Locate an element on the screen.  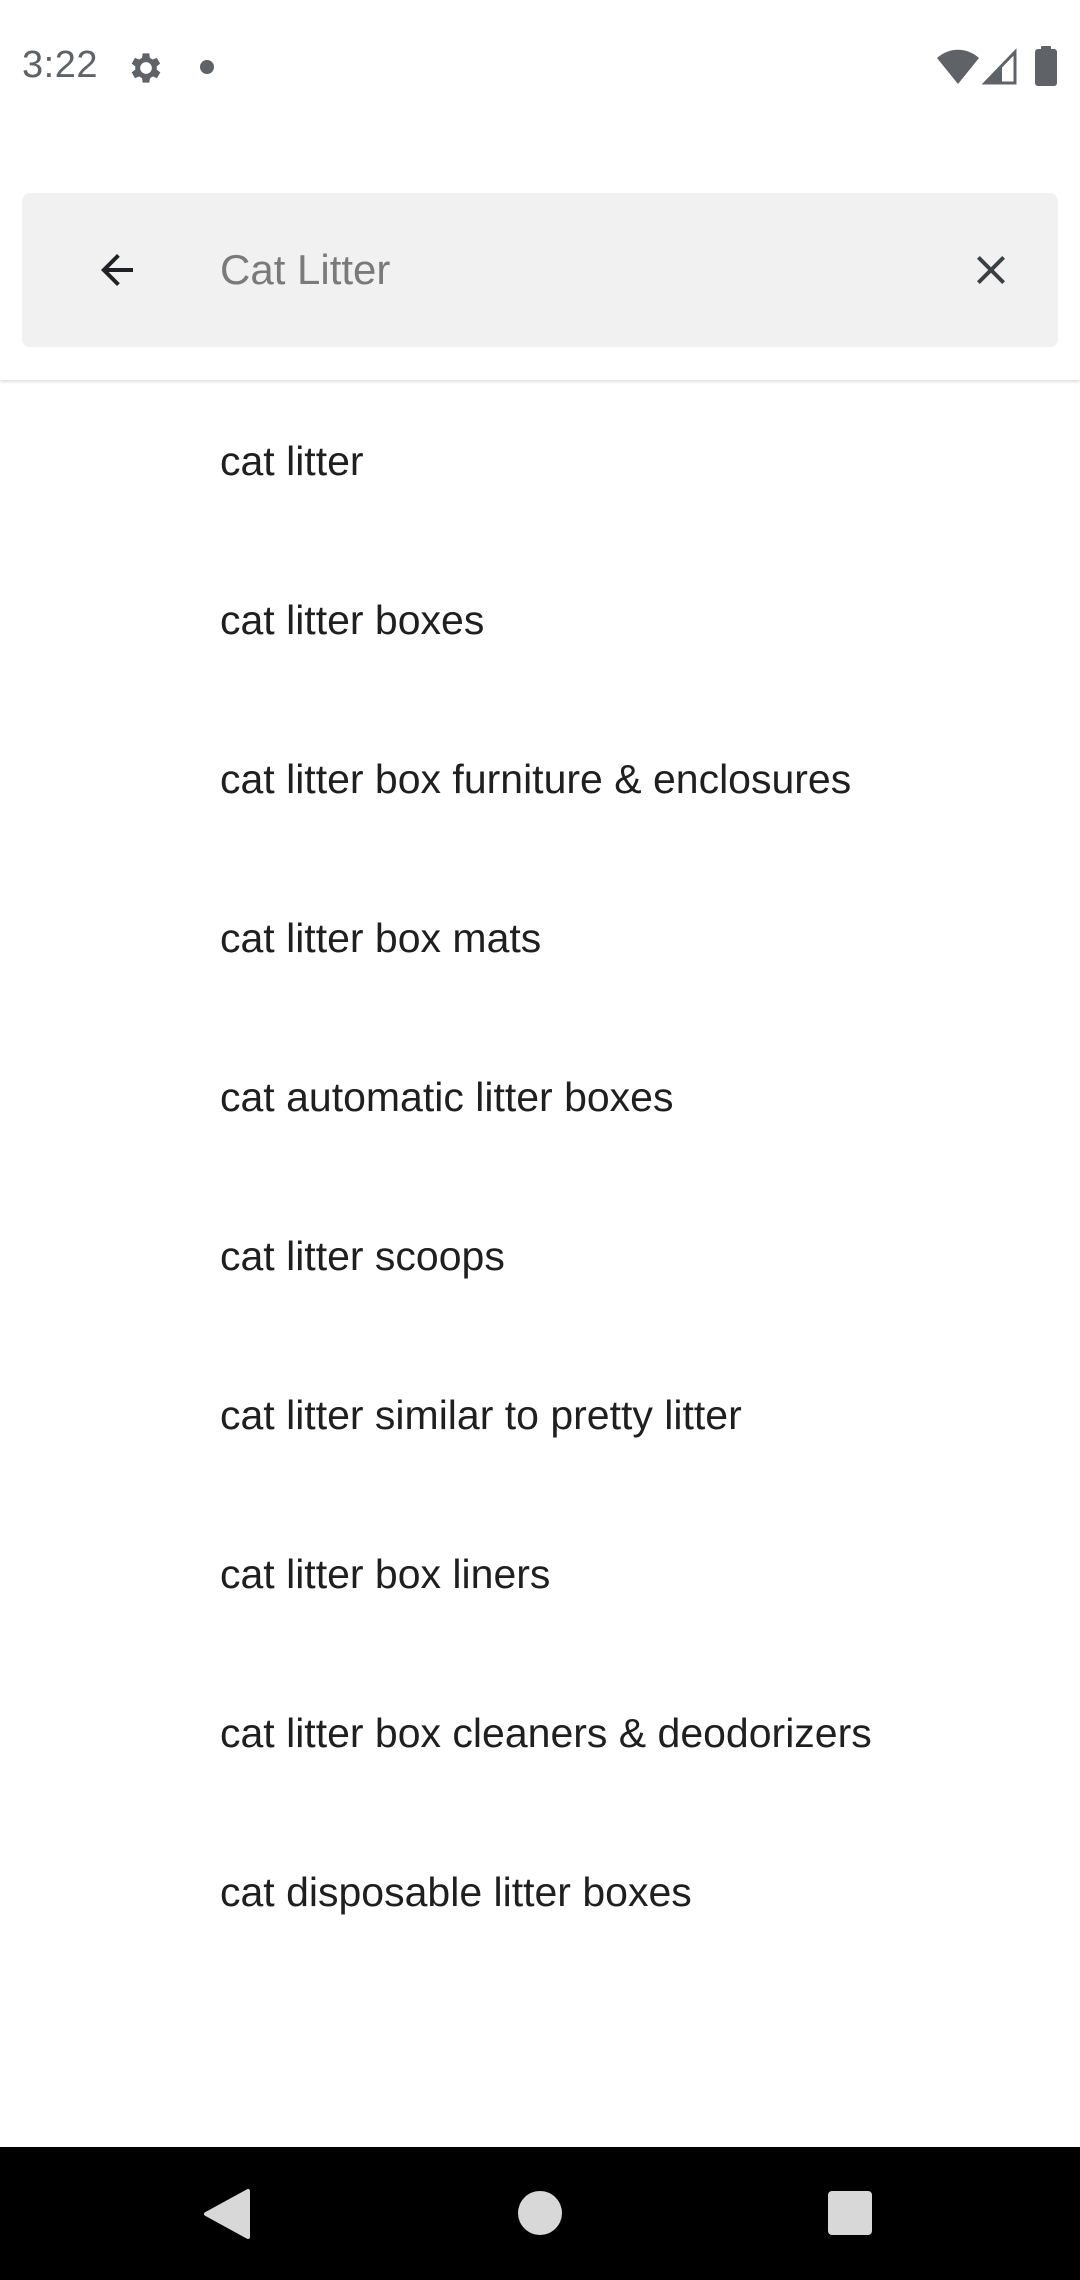
suggestion-item: cat disposable litter boxes is located at coordinates (540, 1892).